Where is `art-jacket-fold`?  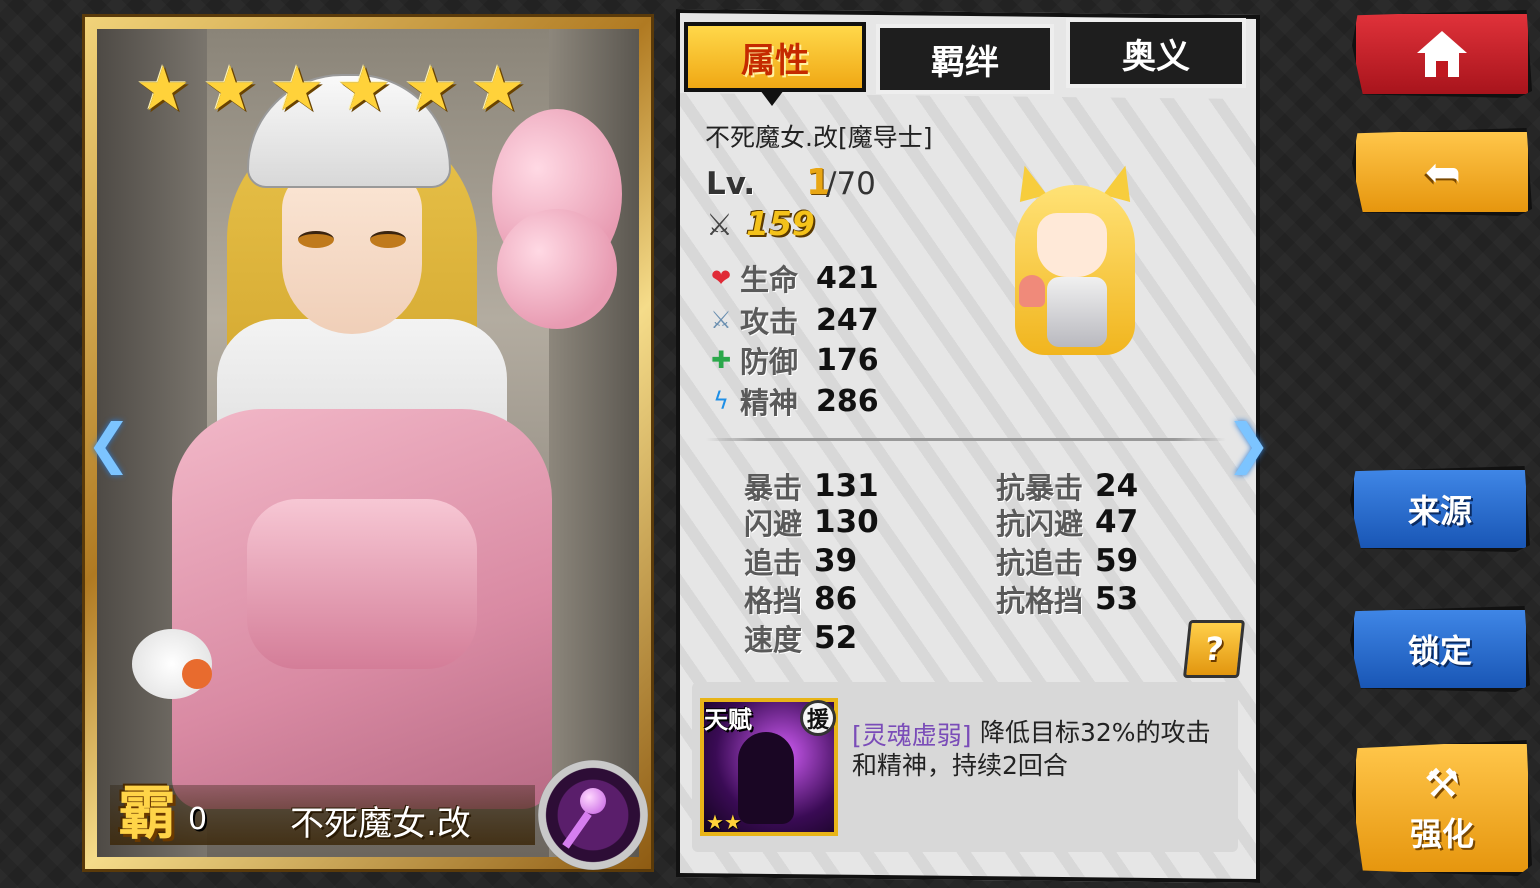
art-jacket-fold is located at coordinates (362, 584).